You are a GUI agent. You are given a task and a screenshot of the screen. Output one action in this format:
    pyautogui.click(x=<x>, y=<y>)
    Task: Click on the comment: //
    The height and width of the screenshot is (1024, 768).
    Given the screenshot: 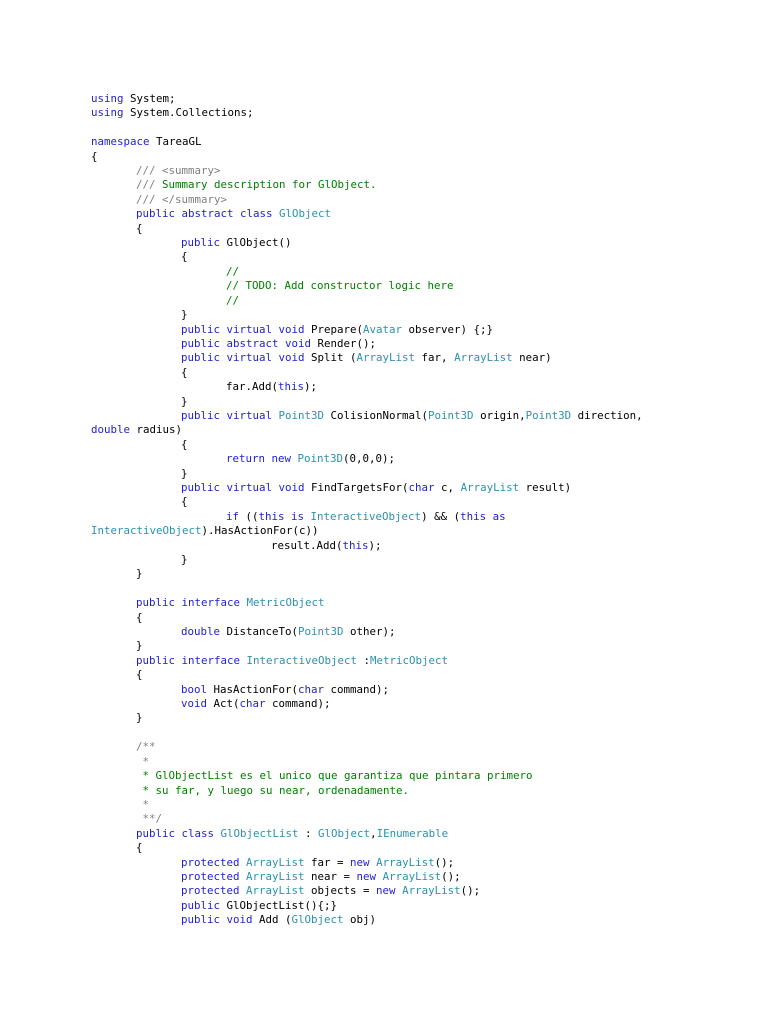 What is the action you would take?
    pyautogui.click(x=233, y=300)
    